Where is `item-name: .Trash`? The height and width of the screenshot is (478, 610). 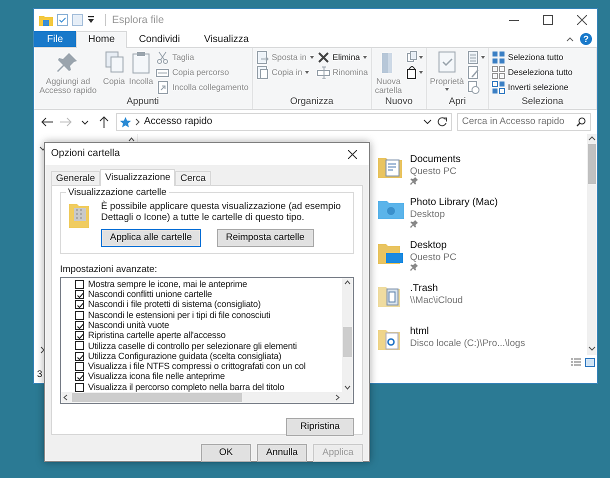 item-name: .Trash is located at coordinates (424, 289).